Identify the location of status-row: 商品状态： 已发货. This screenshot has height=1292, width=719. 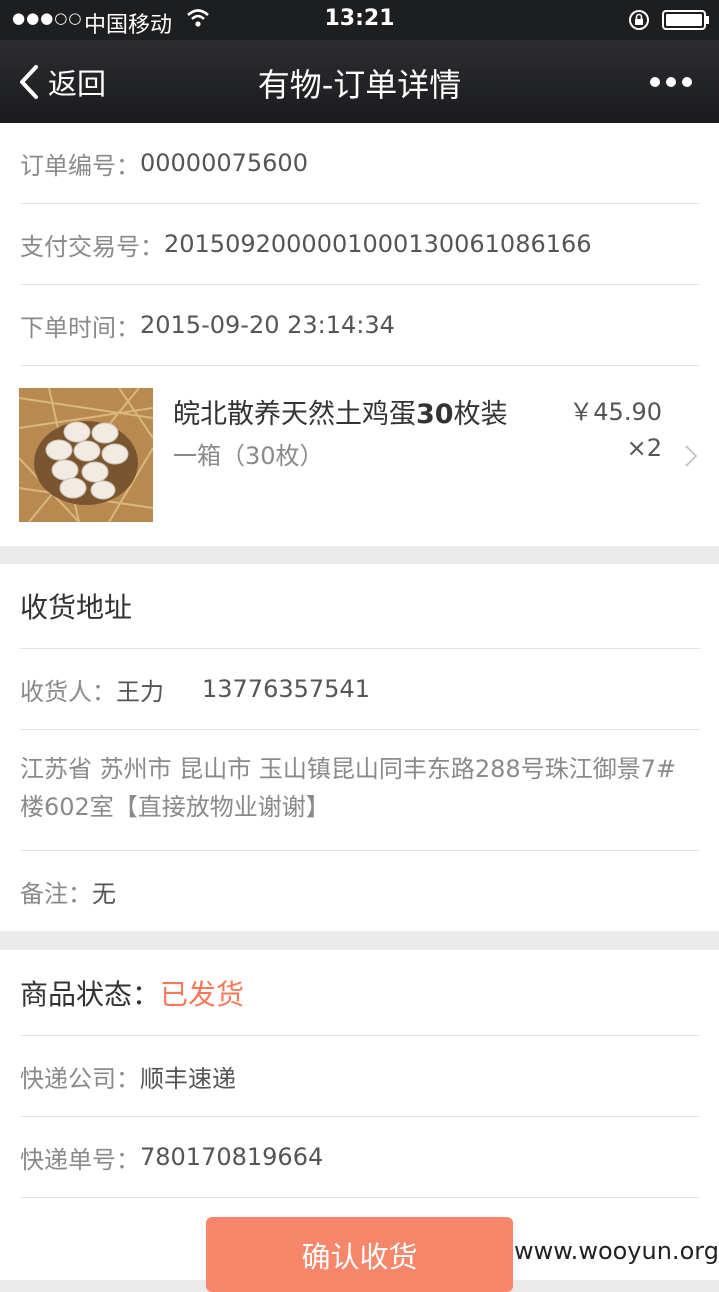
(360, 993).